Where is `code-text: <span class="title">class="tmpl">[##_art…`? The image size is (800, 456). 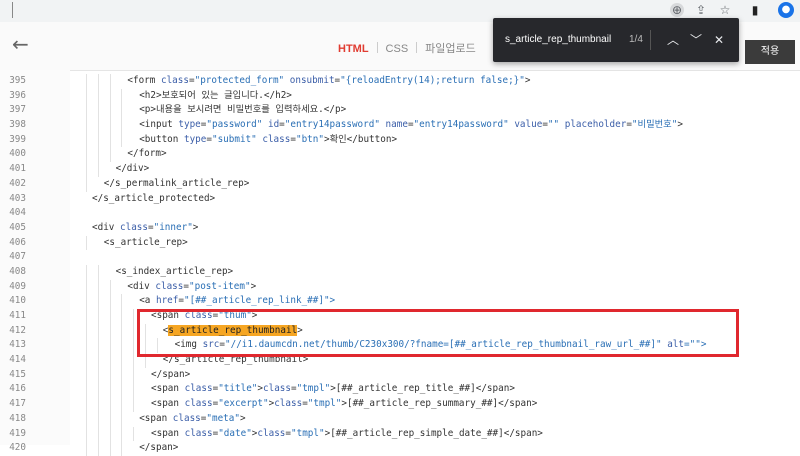
code-text: <span class="title">class="tmpl">[##_art… is located at coordinates (333, 389).